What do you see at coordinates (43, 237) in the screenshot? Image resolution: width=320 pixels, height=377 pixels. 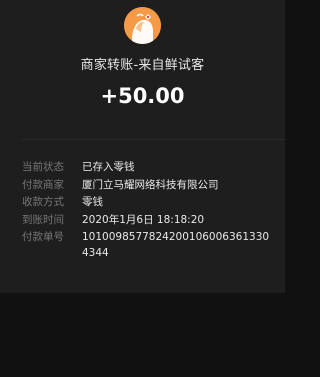 I see `detail-label: 付款单号` at bounding box center [43, 237].